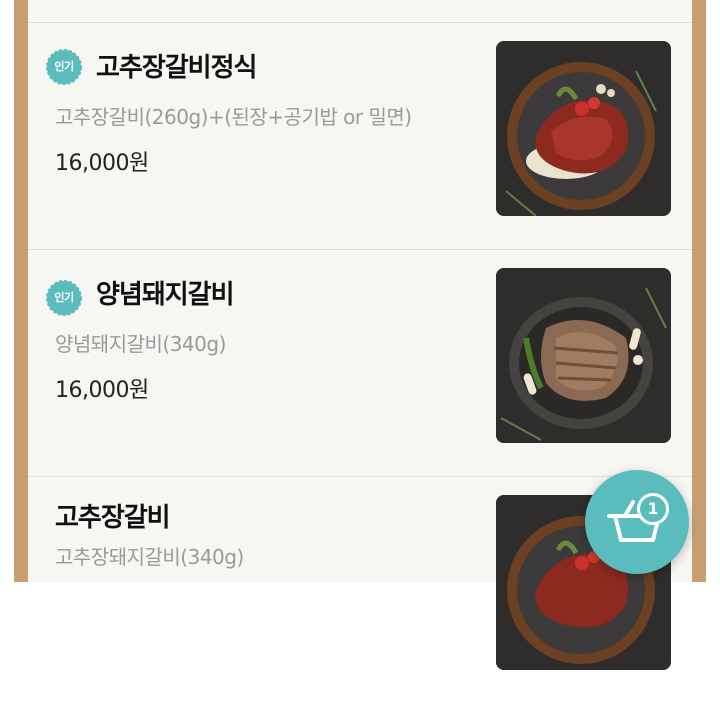  What do you see at coordinates (140, 344) in the screenshot?
I see `menu-item-description: 양념돼지갈비(340g)` at bounding box center [140, 344].